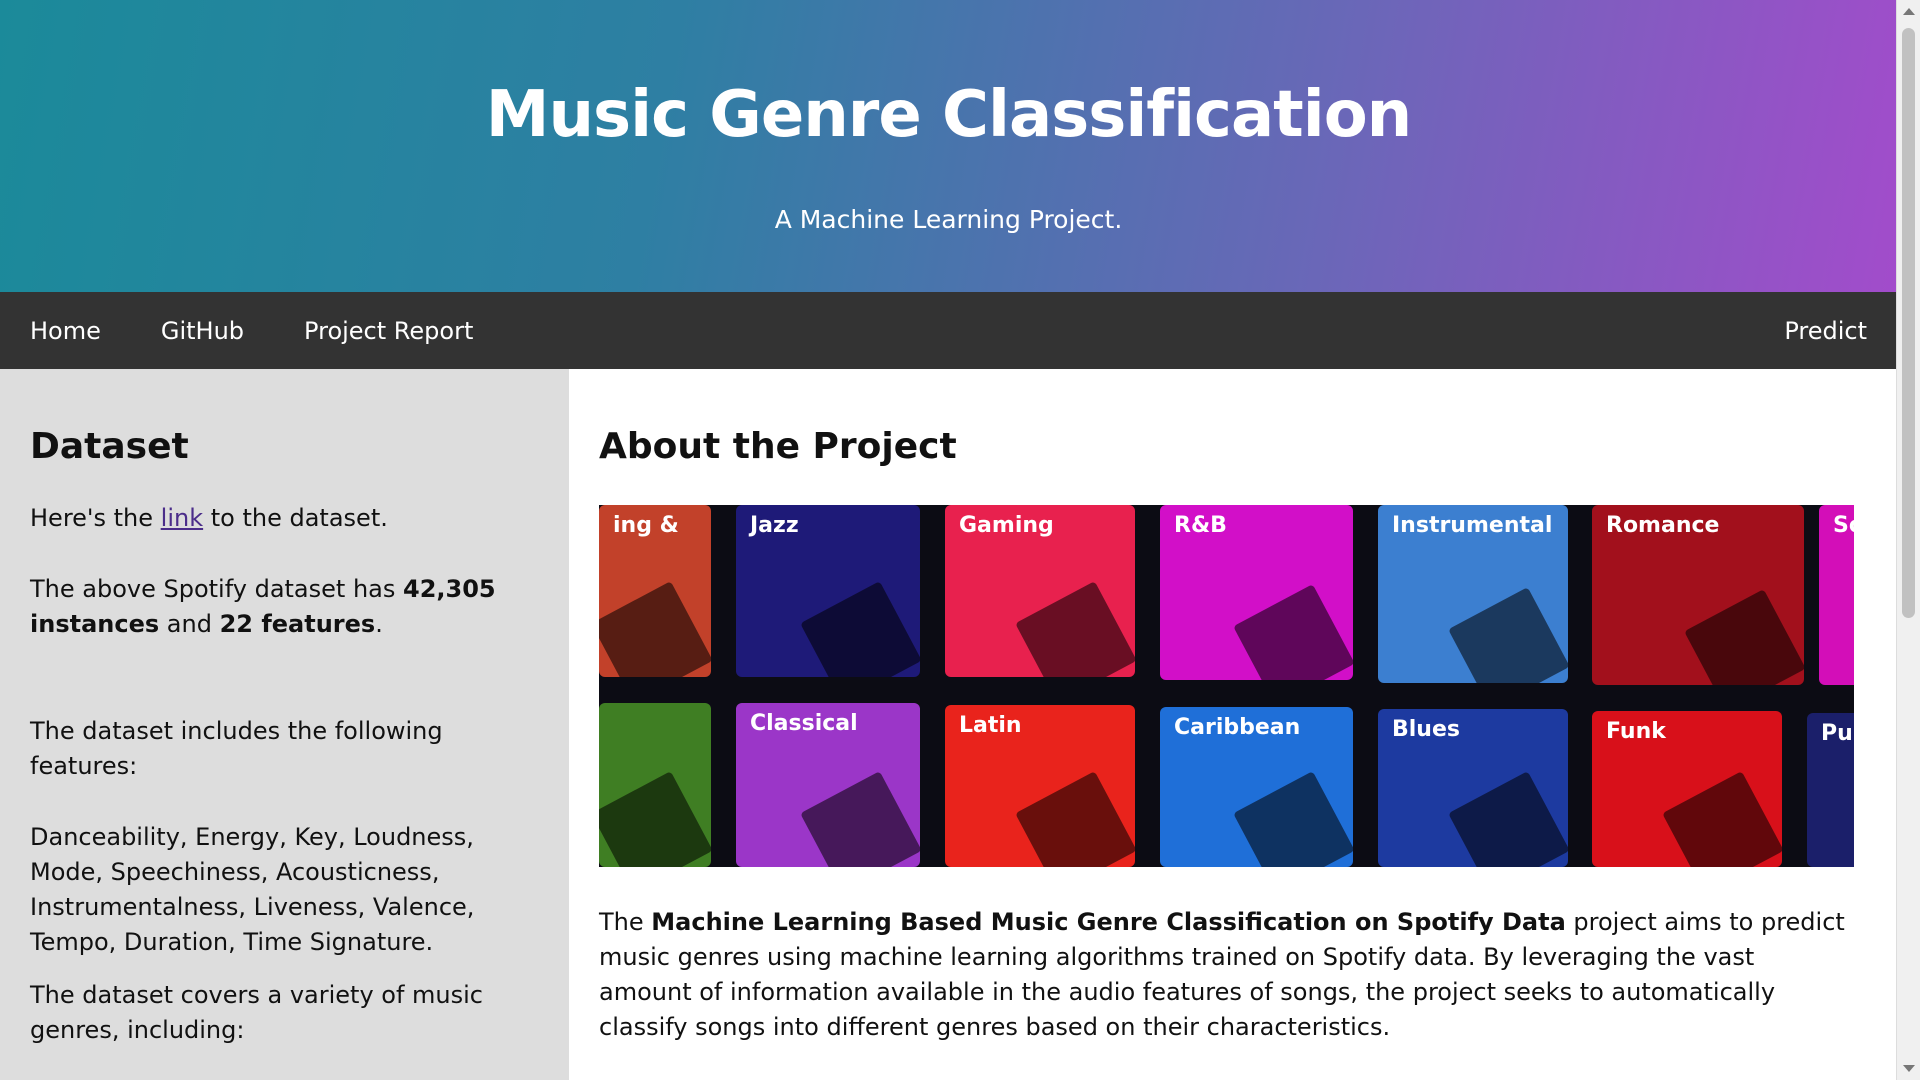 This screenshot has height=1080, width=1920. What do you see at coordinates (948, 115) in the screenshot?
I see `page-title: Music Genre Classification` at bounding box center [948, 115].